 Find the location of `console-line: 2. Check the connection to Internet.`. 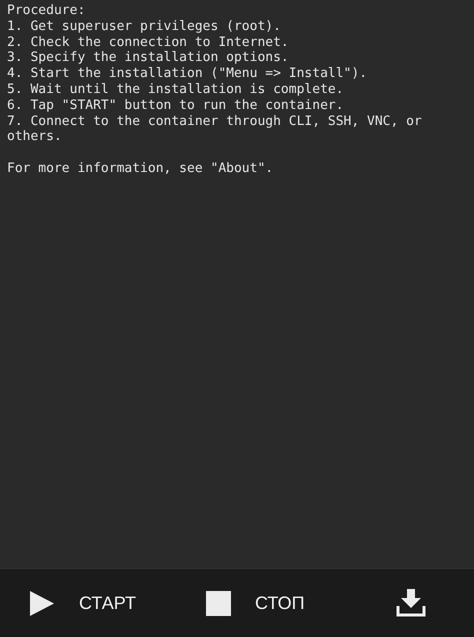

console-line: 2. Check the connection to Internet. is located at coordinates (148, 42).